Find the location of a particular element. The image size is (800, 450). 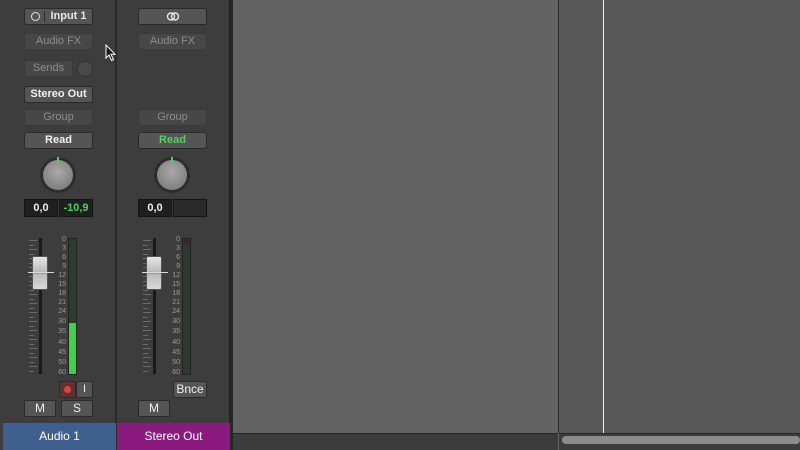

pan-knob is located at coordinates (58, 175).